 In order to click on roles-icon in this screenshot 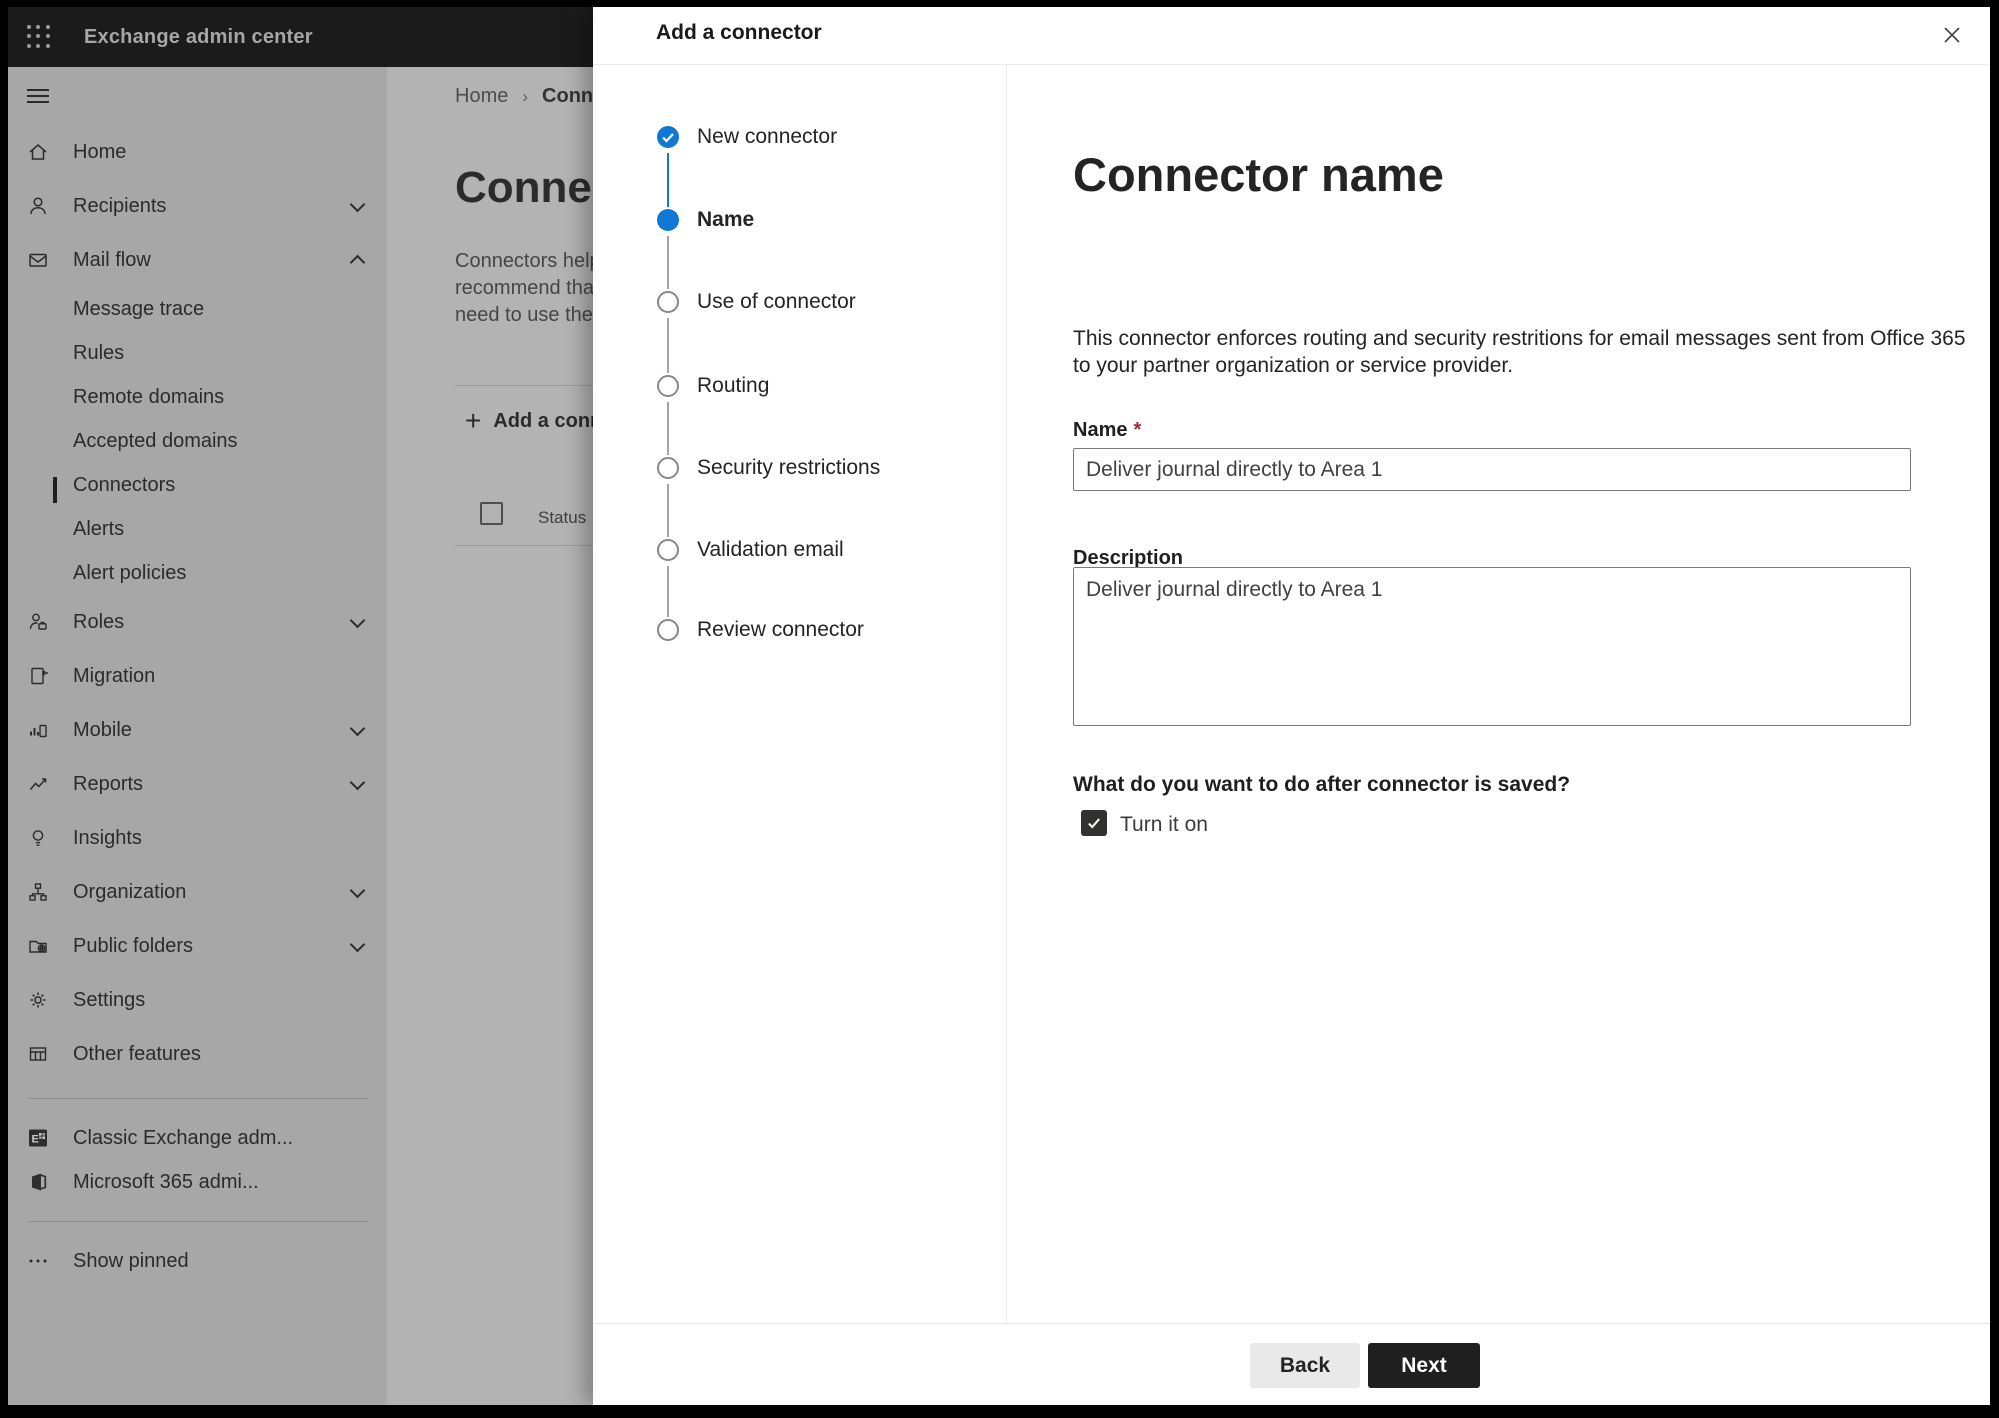, I will do `click(38, 622)`.